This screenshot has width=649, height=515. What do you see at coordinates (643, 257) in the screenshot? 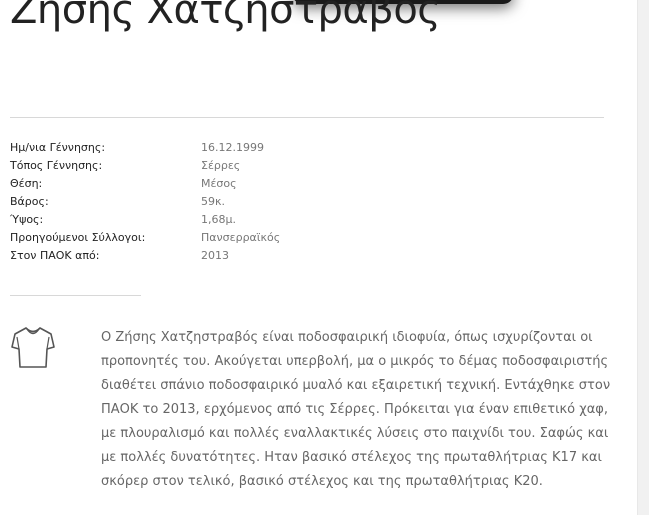
I see `page-scroll-edge` at bounding box center [643, 257].